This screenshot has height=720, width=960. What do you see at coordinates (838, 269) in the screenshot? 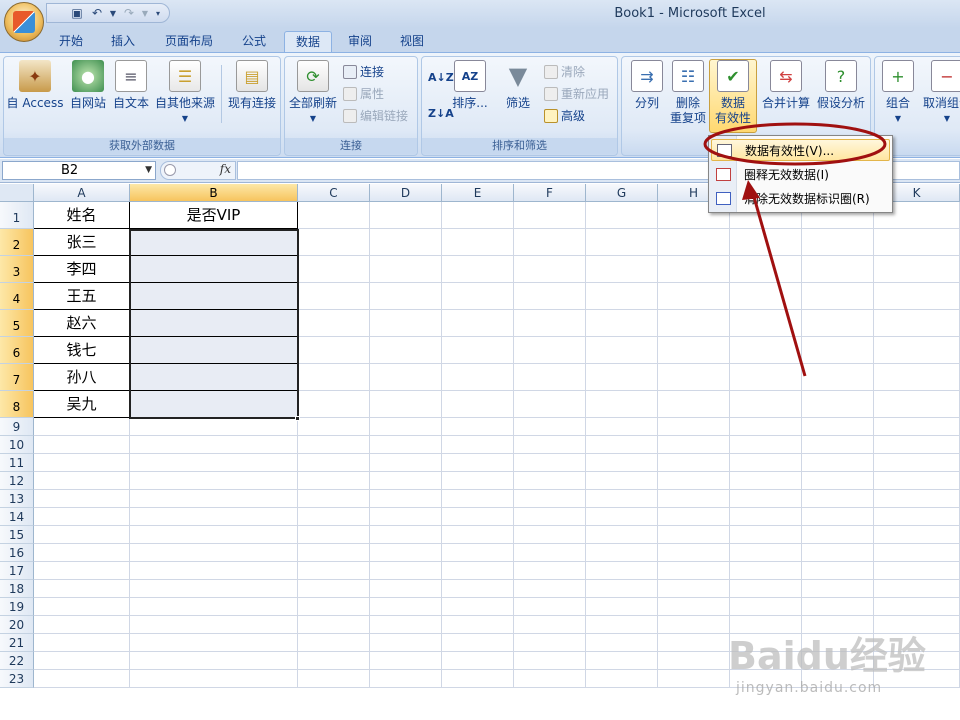
I see `cell-j3` at bounding box center [838, 269].